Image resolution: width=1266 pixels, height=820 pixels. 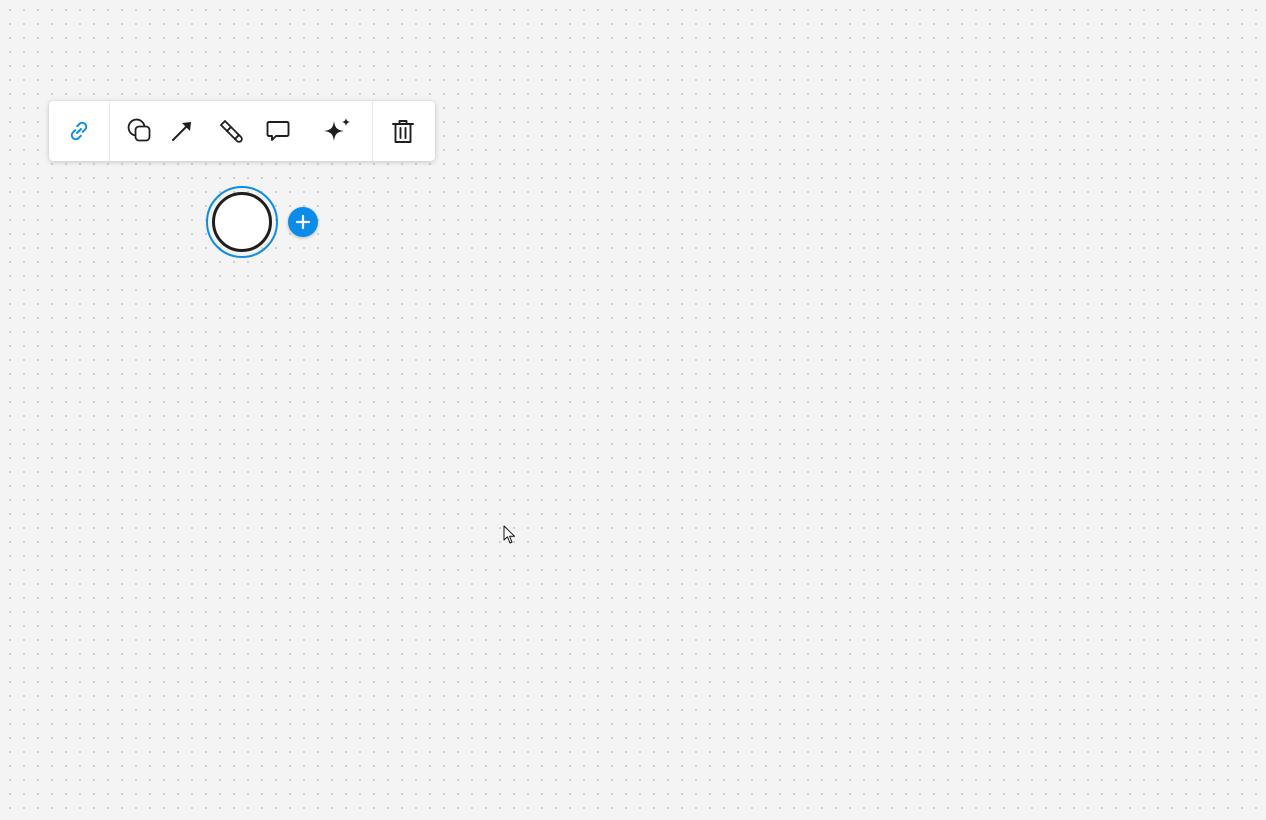 I want to click on arrow-button, so click(x=182, y=131).